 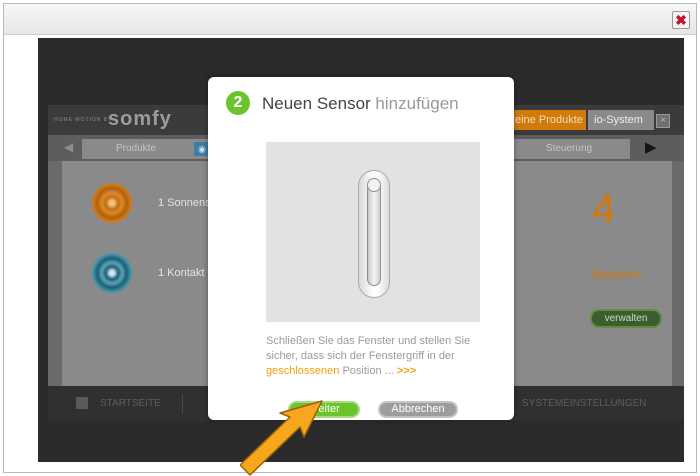 I want to click on nav-prev-arrow-icon: ◀, so click(x=68, y=147).